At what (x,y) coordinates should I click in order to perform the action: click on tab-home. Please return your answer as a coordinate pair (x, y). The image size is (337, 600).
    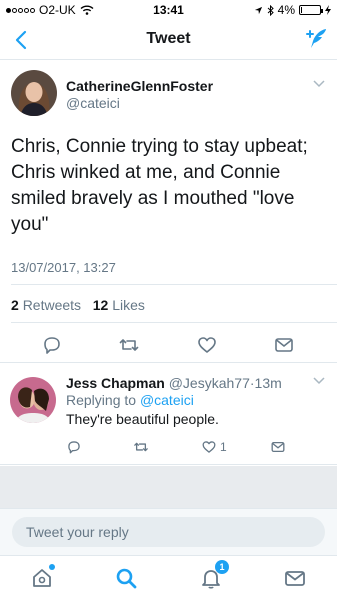
    Looking at the image, I should click on (42, 577).